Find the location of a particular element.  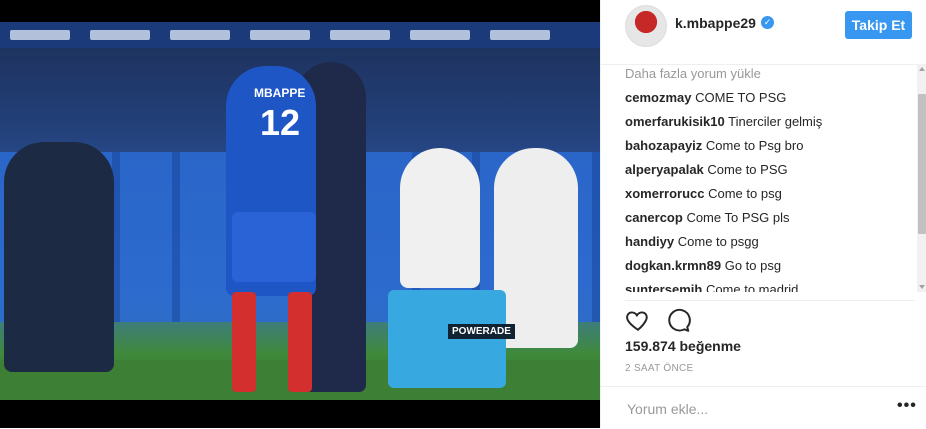

drinks-cooler: POWERADE is located at coordinates (451, 339).